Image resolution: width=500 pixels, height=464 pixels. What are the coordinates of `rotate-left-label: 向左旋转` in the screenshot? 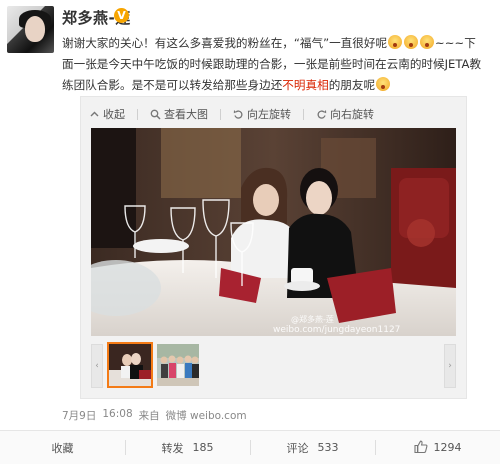 It's located at (269, 114).